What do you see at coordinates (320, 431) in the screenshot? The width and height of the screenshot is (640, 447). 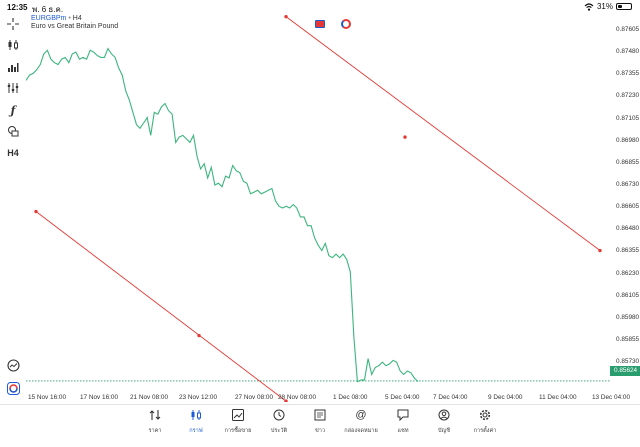 I see `nav-news-label: ข่าว` at bounding box center [320, 431].